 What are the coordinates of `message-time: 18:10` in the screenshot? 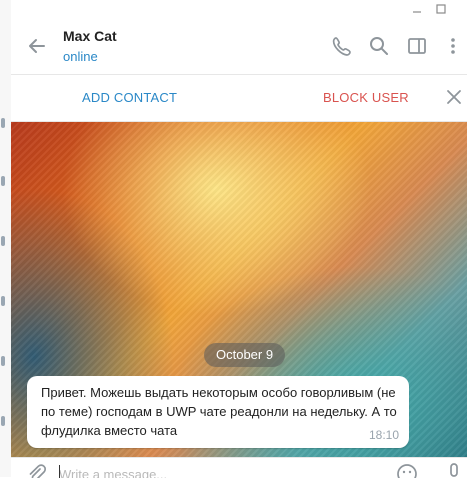 It's located at (383, 435).